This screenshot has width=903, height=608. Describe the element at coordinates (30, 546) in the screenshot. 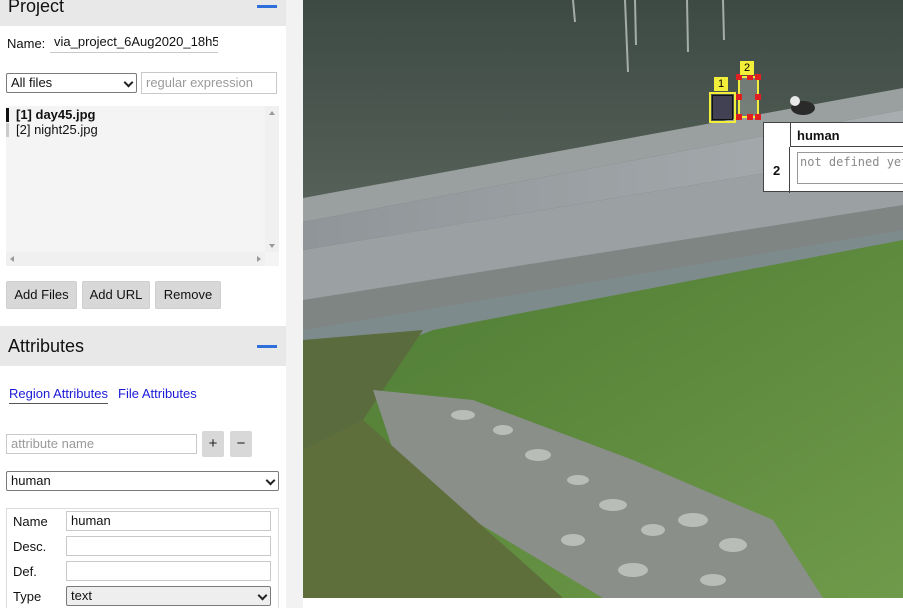

I see `attr-desc-label: Desc.` at that location.